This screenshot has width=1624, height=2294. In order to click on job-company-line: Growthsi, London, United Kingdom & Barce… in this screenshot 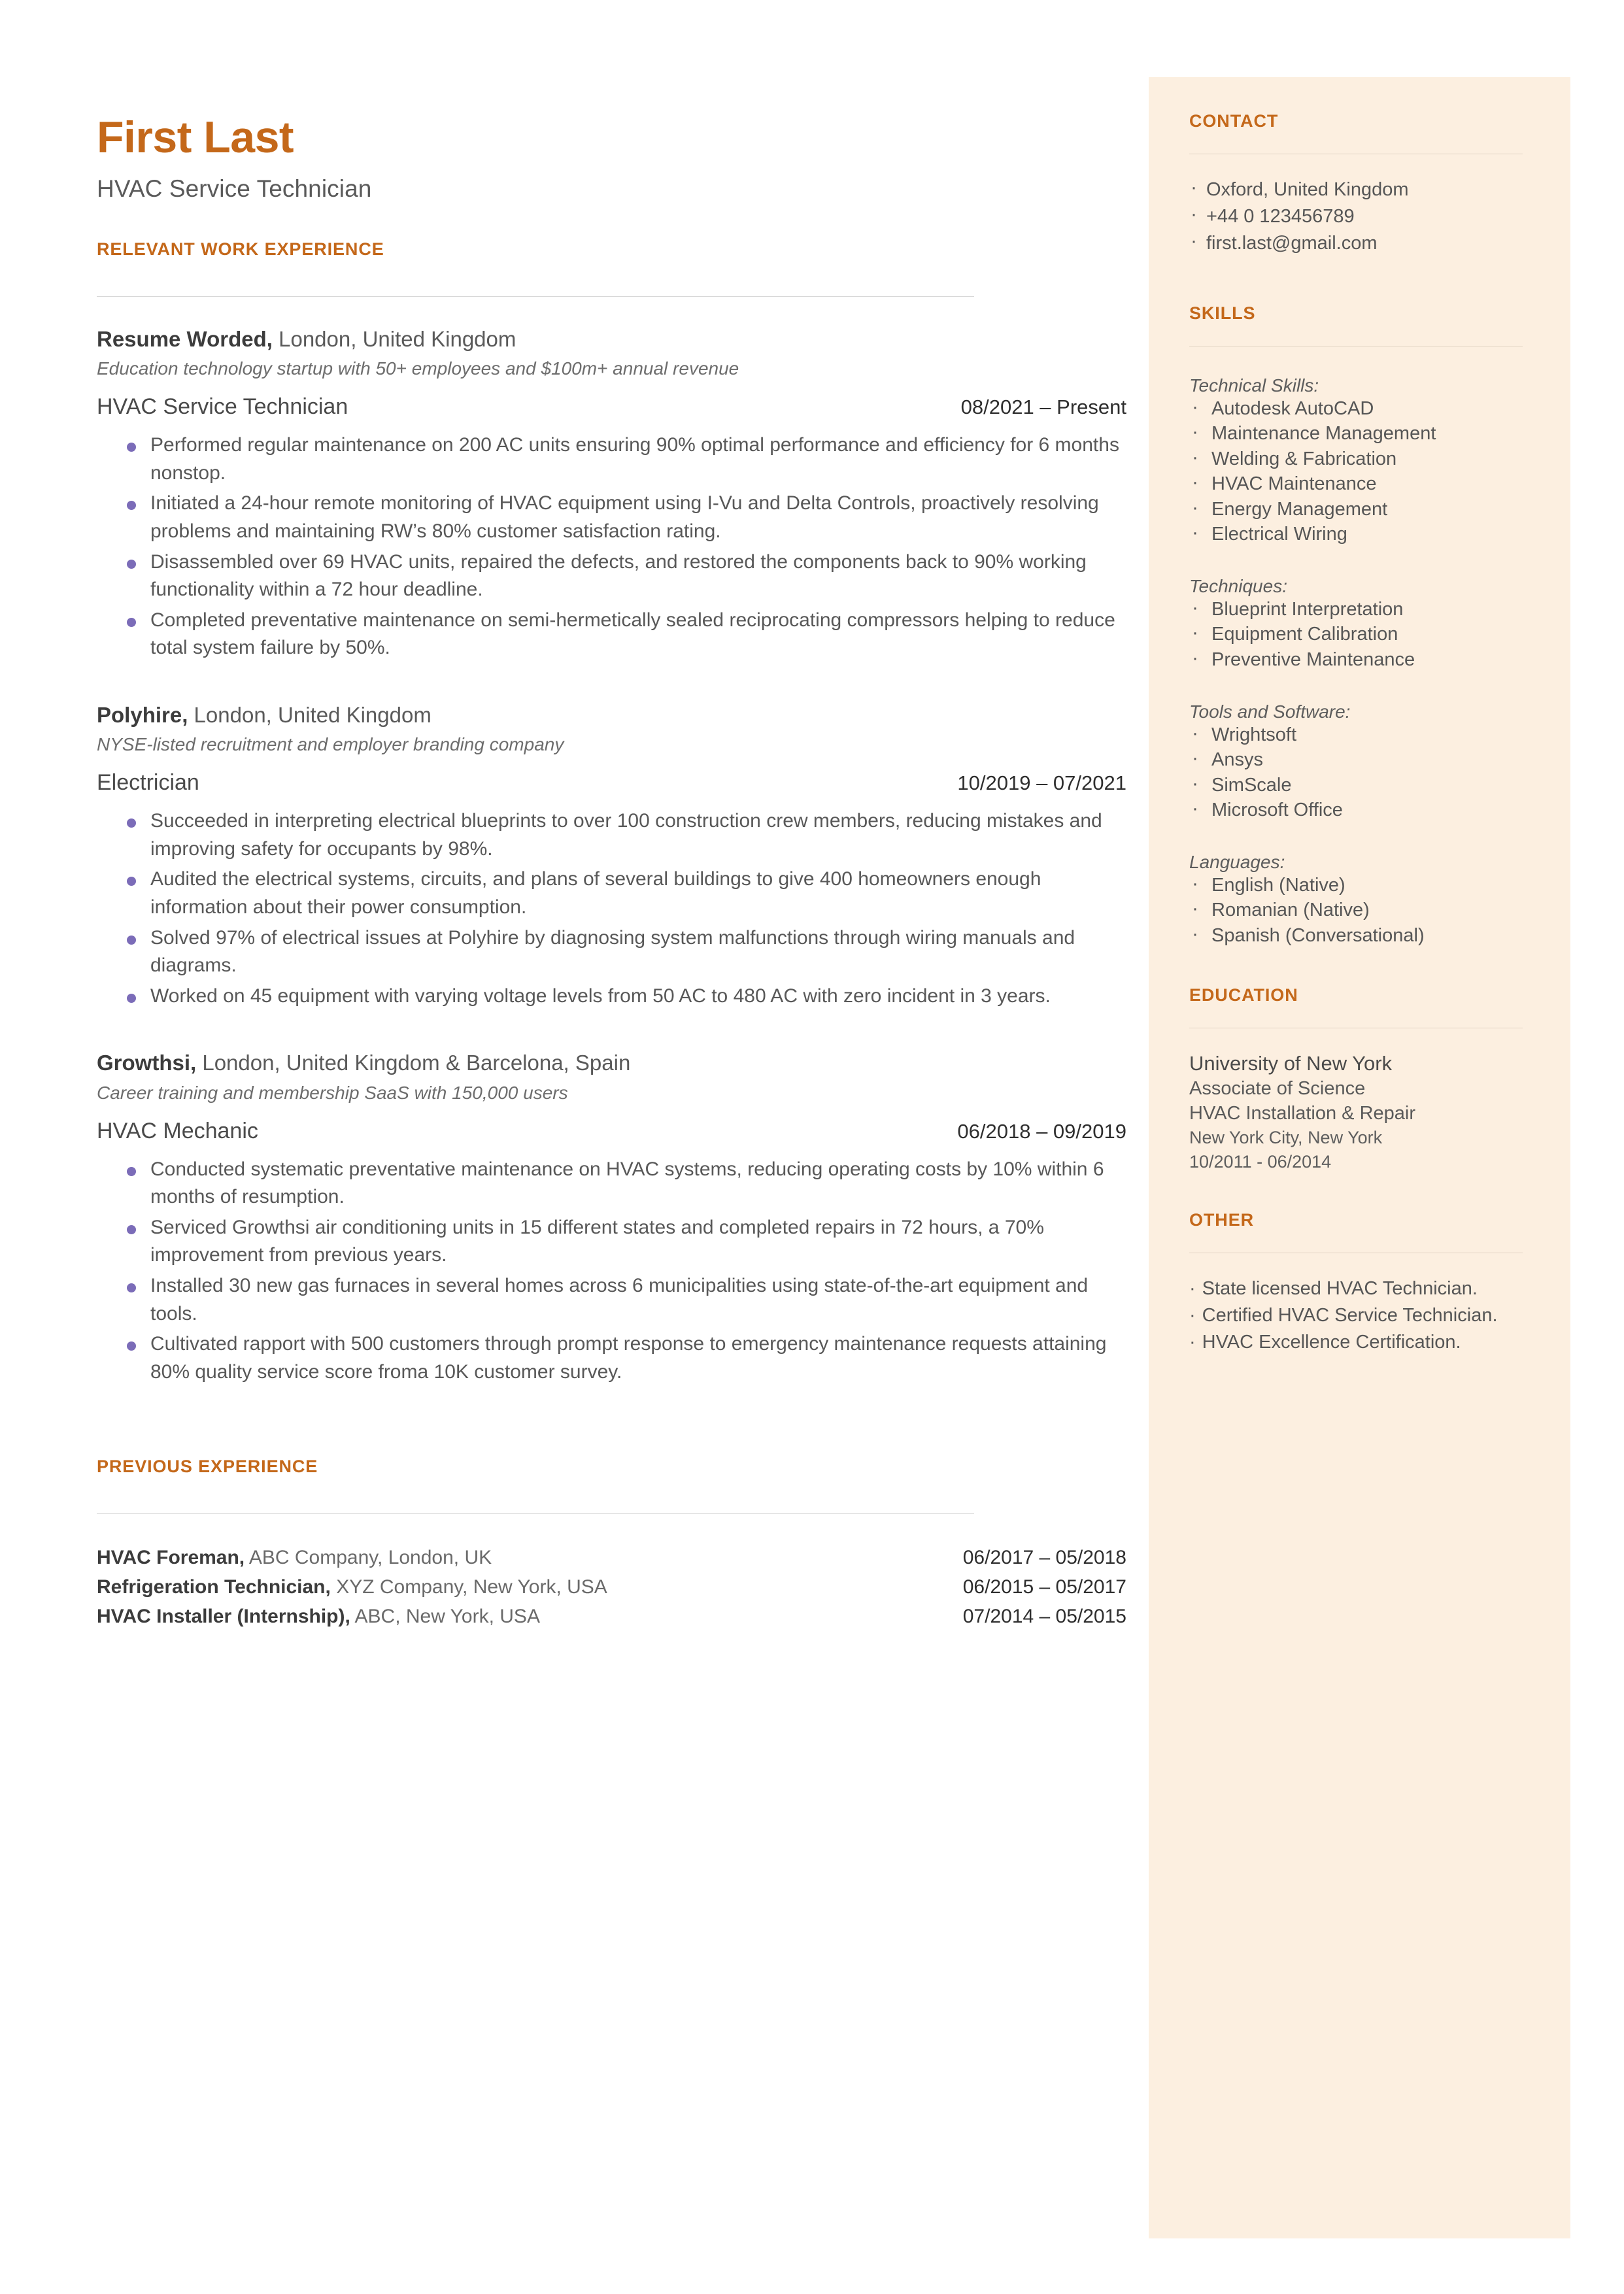, I will do `click(611, 1062)`.